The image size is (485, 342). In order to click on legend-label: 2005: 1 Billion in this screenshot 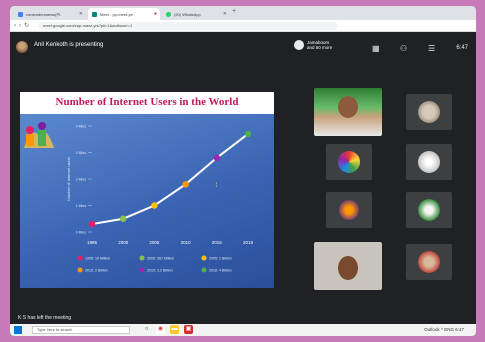, I will do `click(220, 259)`.